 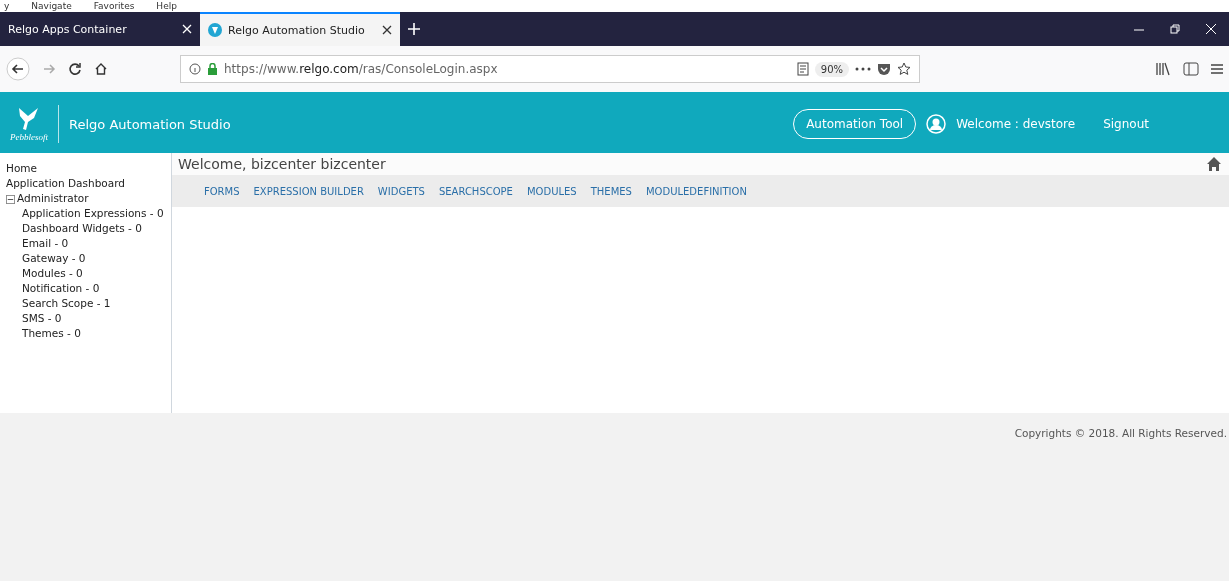 What do you see at coordinates (88, 213) in the screenshot?
I see `sidebar-item: Application Expressions - 0` at bounding box center [88, 213].